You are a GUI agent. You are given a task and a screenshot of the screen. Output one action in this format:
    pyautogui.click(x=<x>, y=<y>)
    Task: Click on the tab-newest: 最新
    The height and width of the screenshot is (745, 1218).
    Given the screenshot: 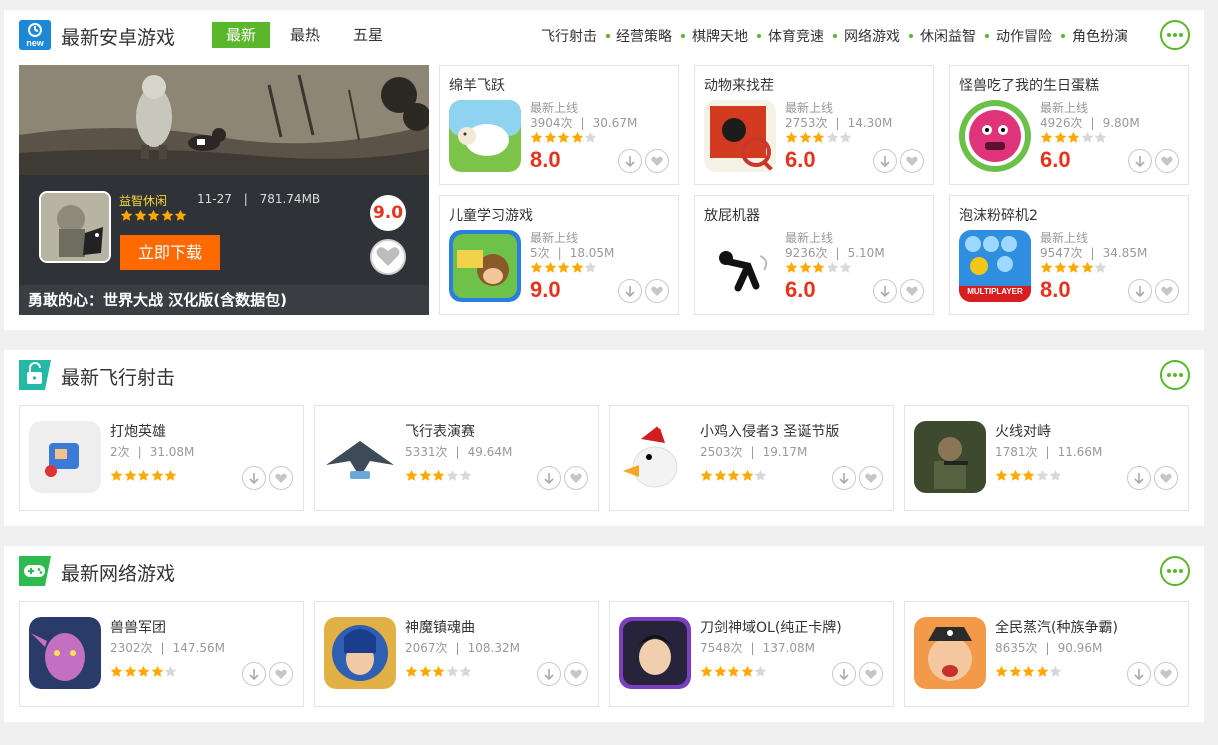 What is the action you would take?
    pyautogui.click(x=241, y=35)
    